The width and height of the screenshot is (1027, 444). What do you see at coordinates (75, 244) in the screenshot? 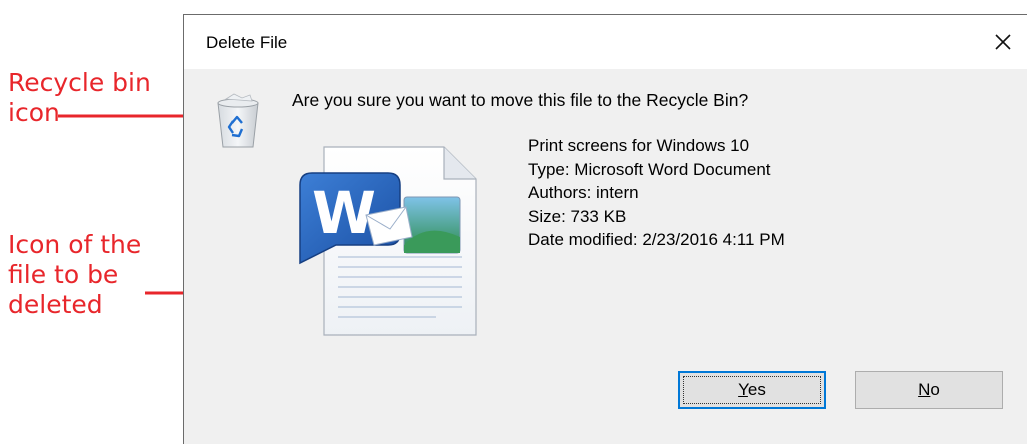
I see `annotation-file-line1: Icon of the` at bounding box center [75, 244].